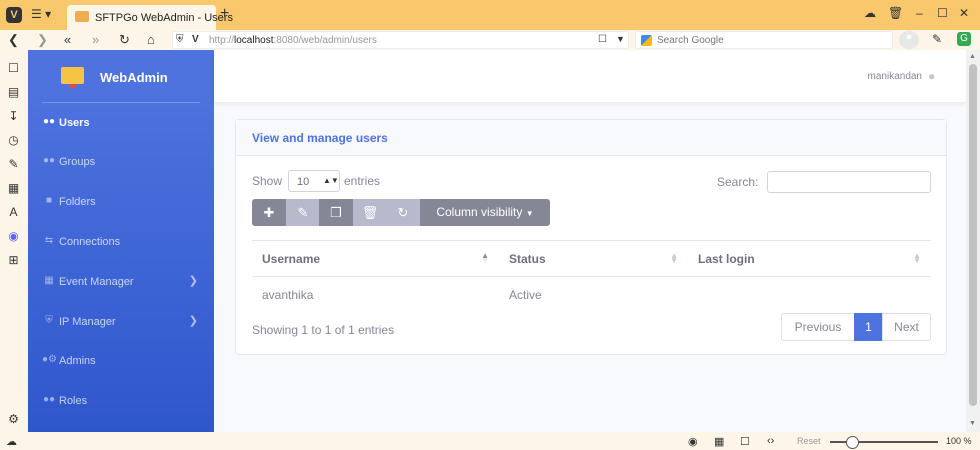 The width and height of the screenshot is (980, 450). I want to click on sidebar-item-groups: ●● Groups, so click(121, 162).